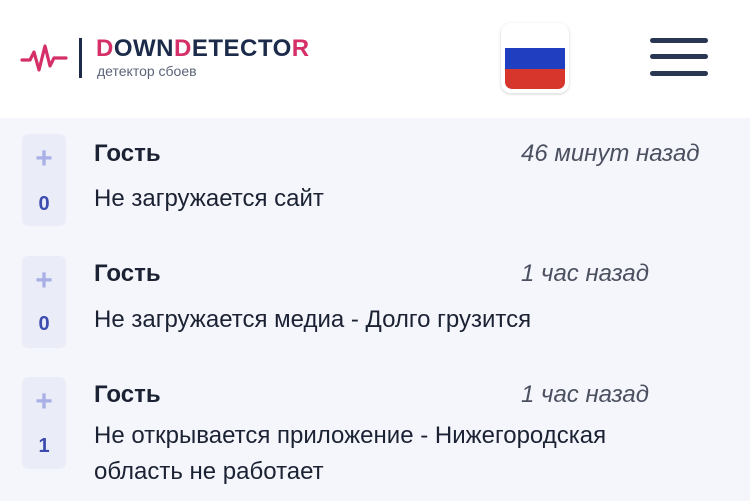  I want to click on russia-flag-icon, so click(535, 37).